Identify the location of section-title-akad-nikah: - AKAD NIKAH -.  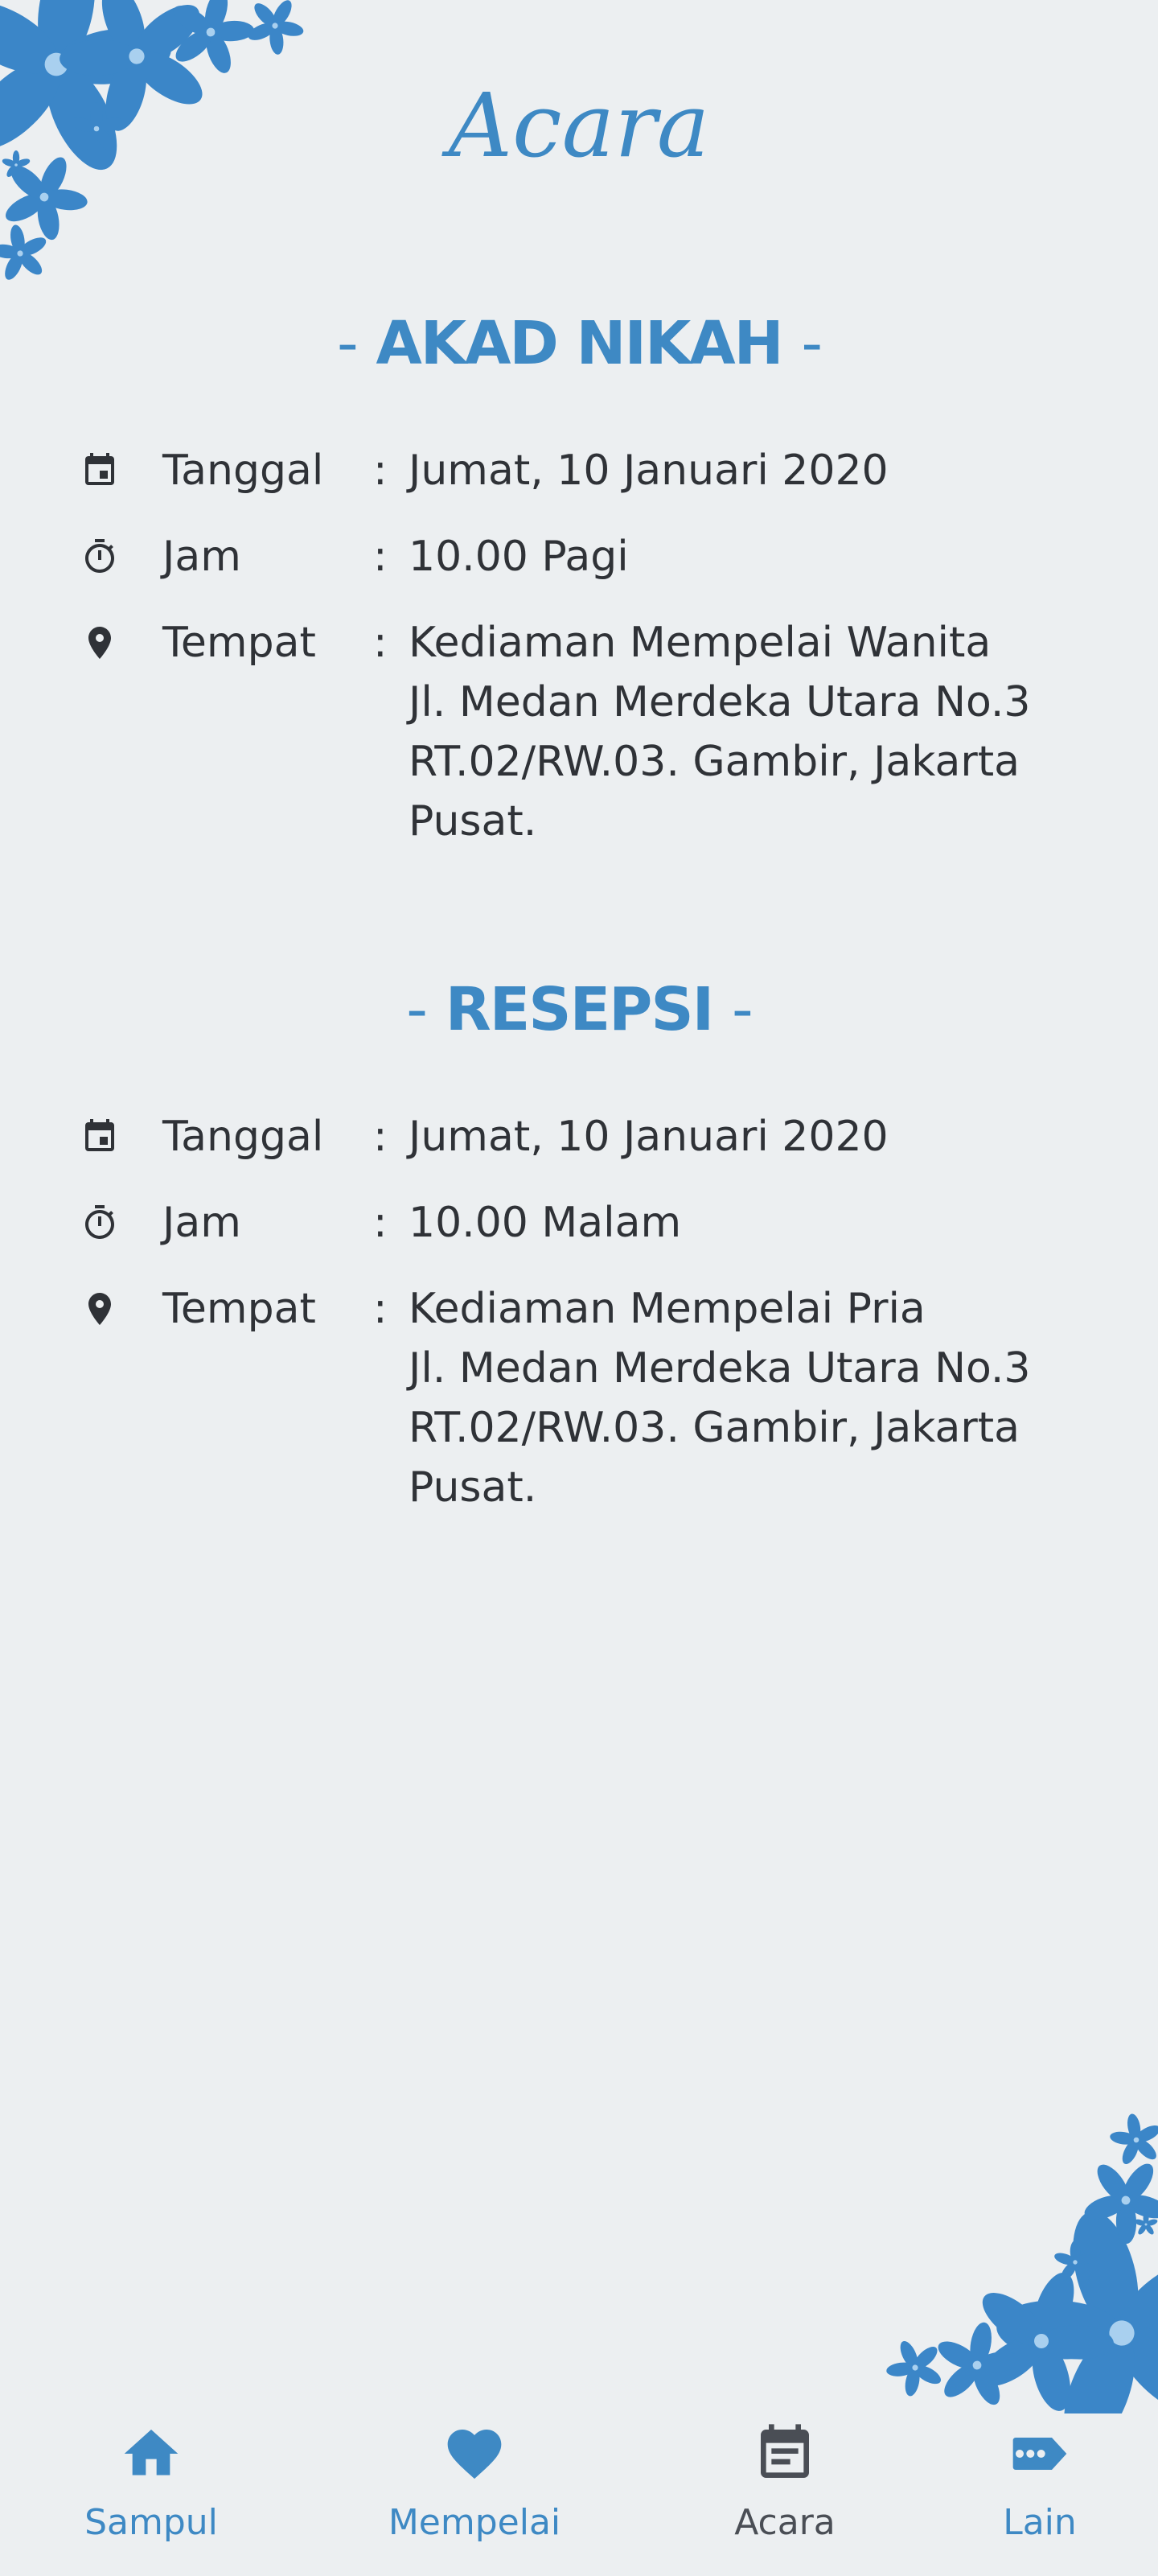
(579, 343).